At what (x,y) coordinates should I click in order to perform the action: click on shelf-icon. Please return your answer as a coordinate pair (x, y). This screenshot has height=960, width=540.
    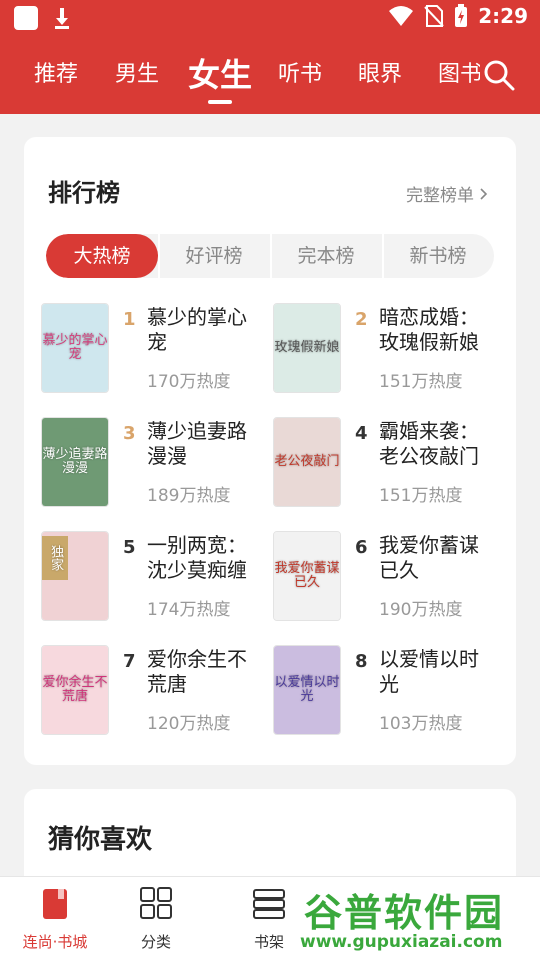
    Looking at the image, I should click on (269, 904).